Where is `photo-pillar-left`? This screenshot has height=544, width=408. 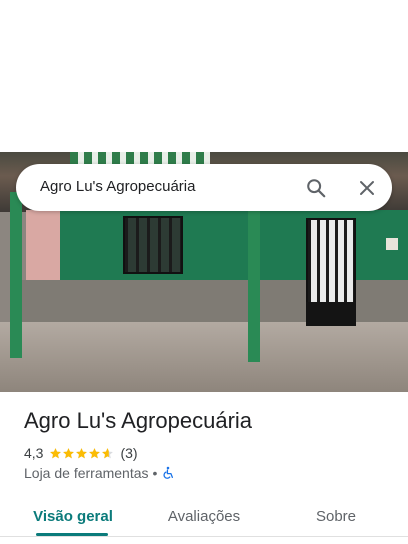 photo-pillar-left is located at coordinates (16, 275).